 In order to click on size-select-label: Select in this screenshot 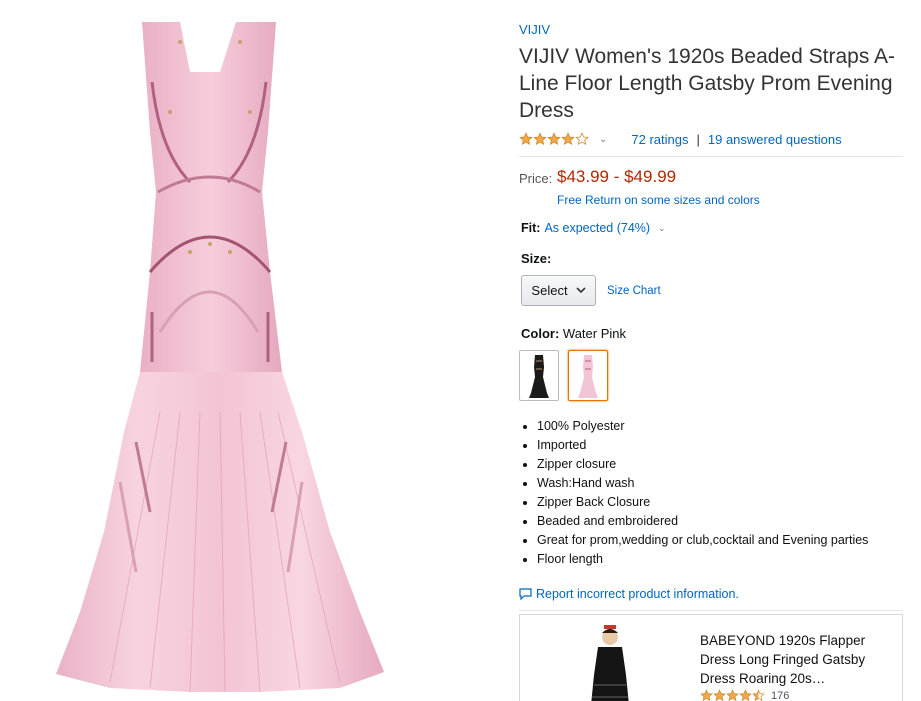, I will do `click(549, 290)`.